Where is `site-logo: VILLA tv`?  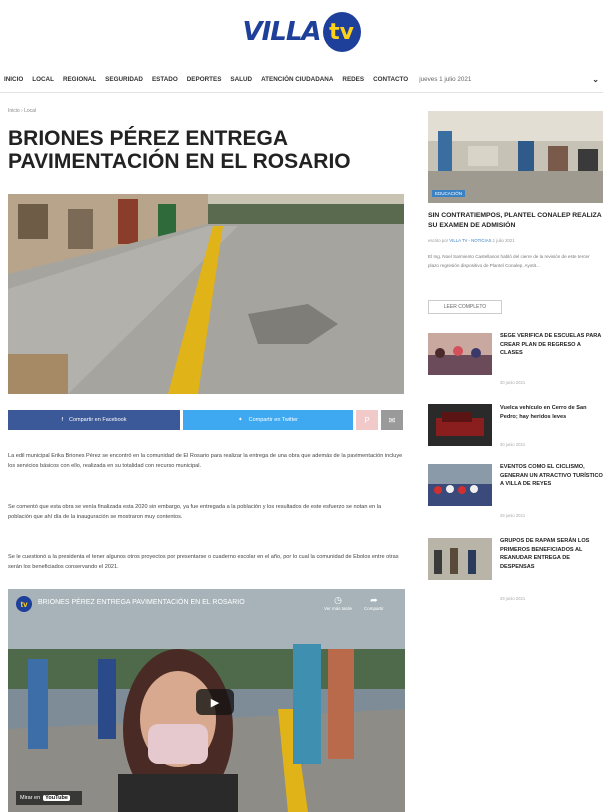 site-logo: VILLA tv is located at coordinates (301, 32).